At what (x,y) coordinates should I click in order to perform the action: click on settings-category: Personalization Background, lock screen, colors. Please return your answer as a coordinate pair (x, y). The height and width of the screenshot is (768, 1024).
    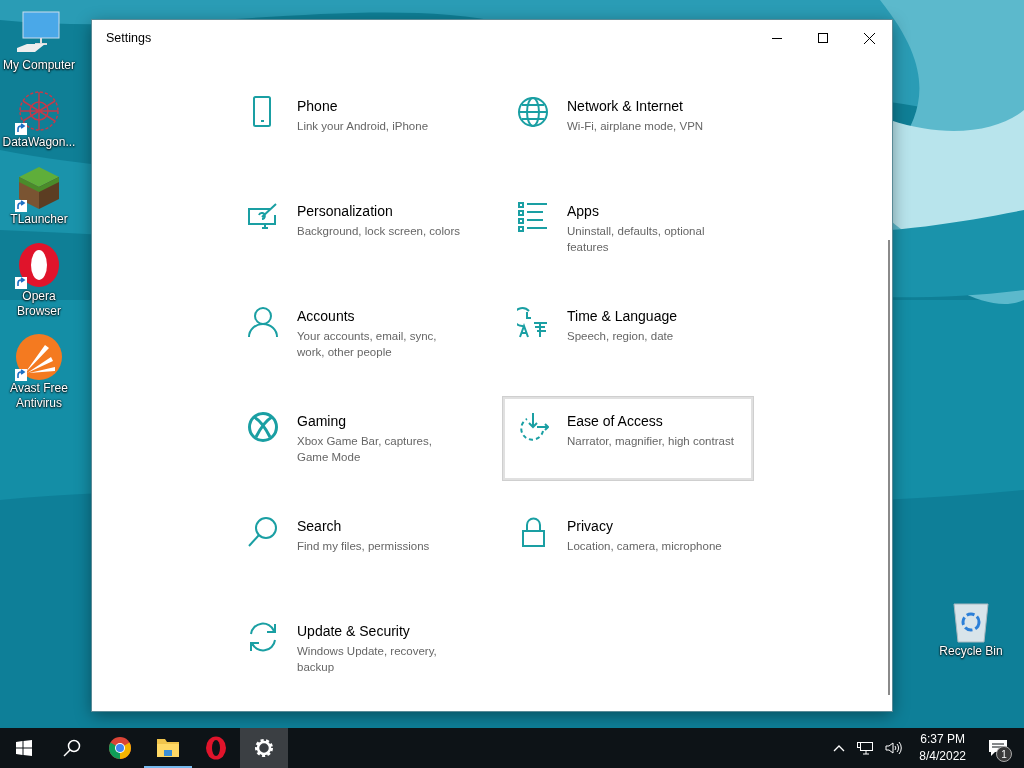
    Looking at the image, I should click on (368, 228).